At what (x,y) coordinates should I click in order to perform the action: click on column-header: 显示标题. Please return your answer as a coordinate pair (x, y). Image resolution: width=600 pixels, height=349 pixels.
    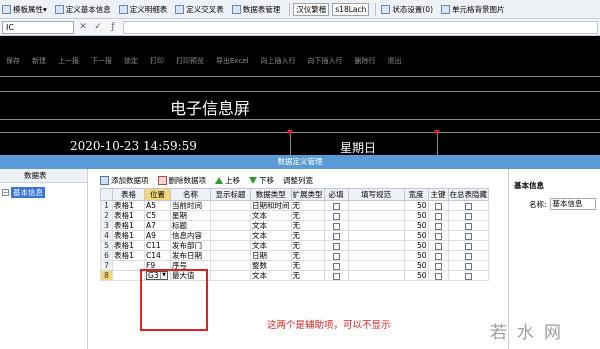
    Looking at the image, I should click on (230, 194).